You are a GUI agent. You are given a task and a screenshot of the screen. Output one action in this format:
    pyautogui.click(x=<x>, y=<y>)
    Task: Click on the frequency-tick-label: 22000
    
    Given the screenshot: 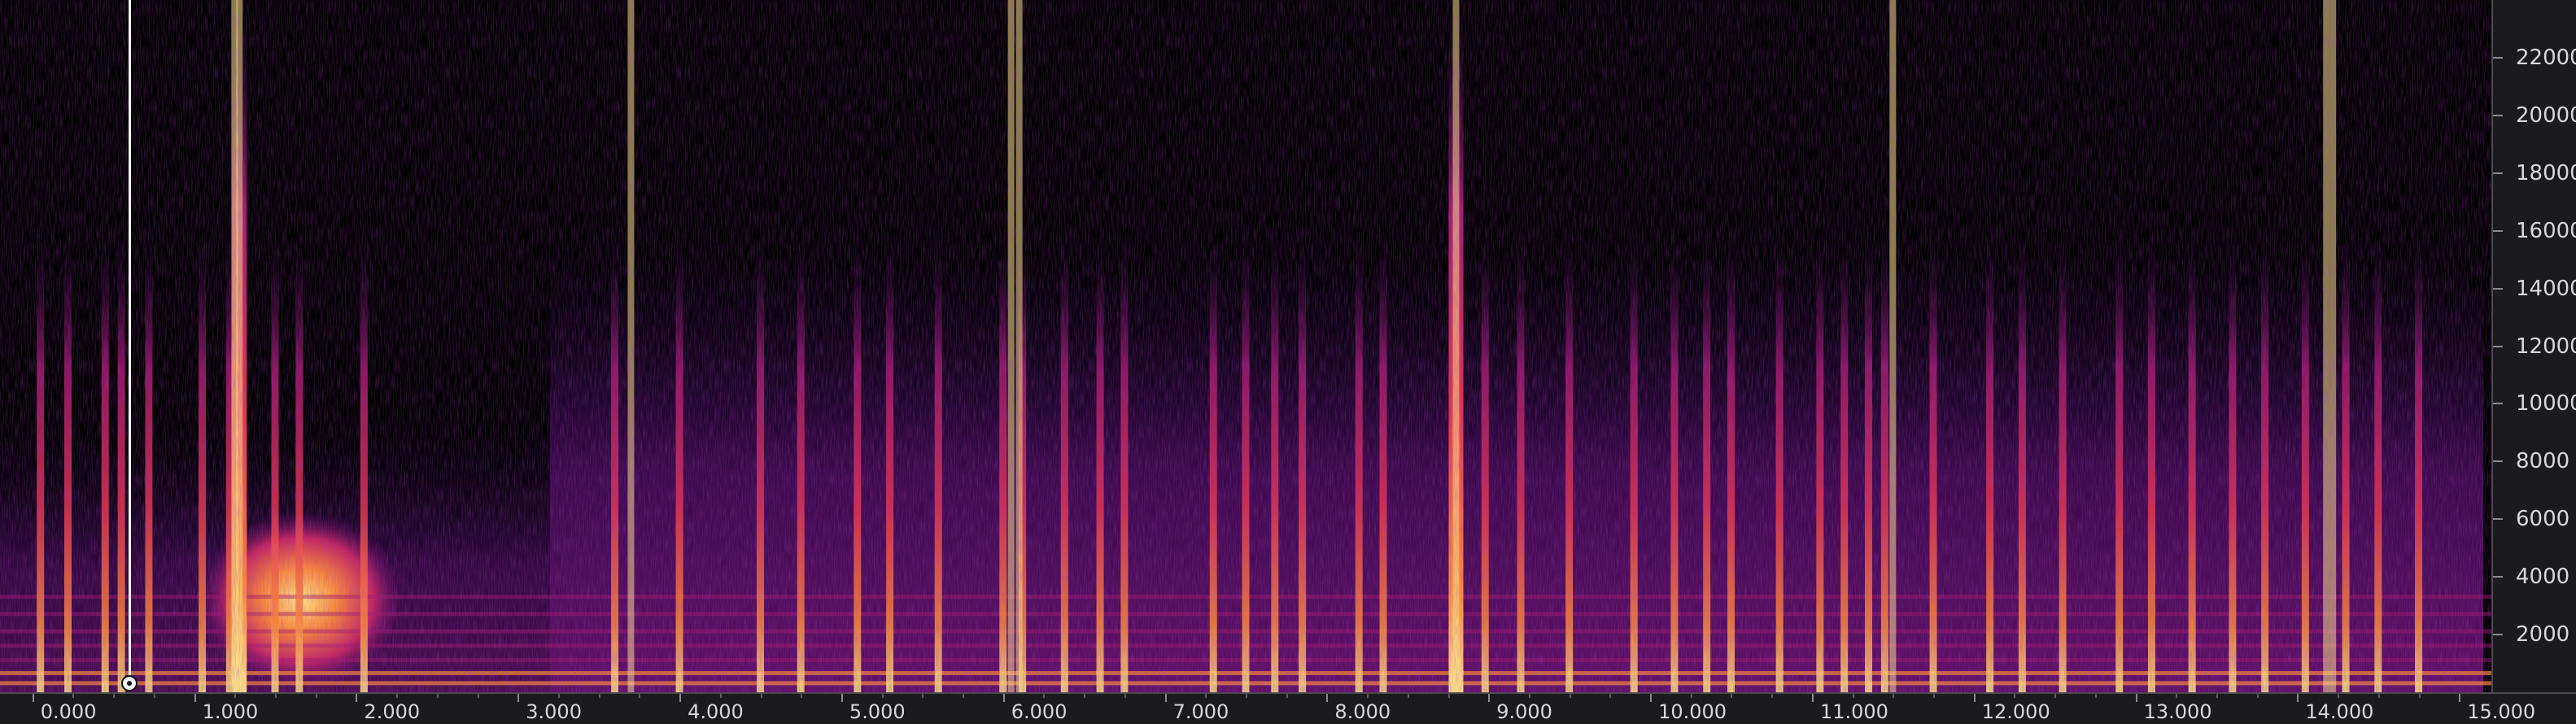 What is the action you would take?
    pyautogui.click(x=2546, y=57)
    